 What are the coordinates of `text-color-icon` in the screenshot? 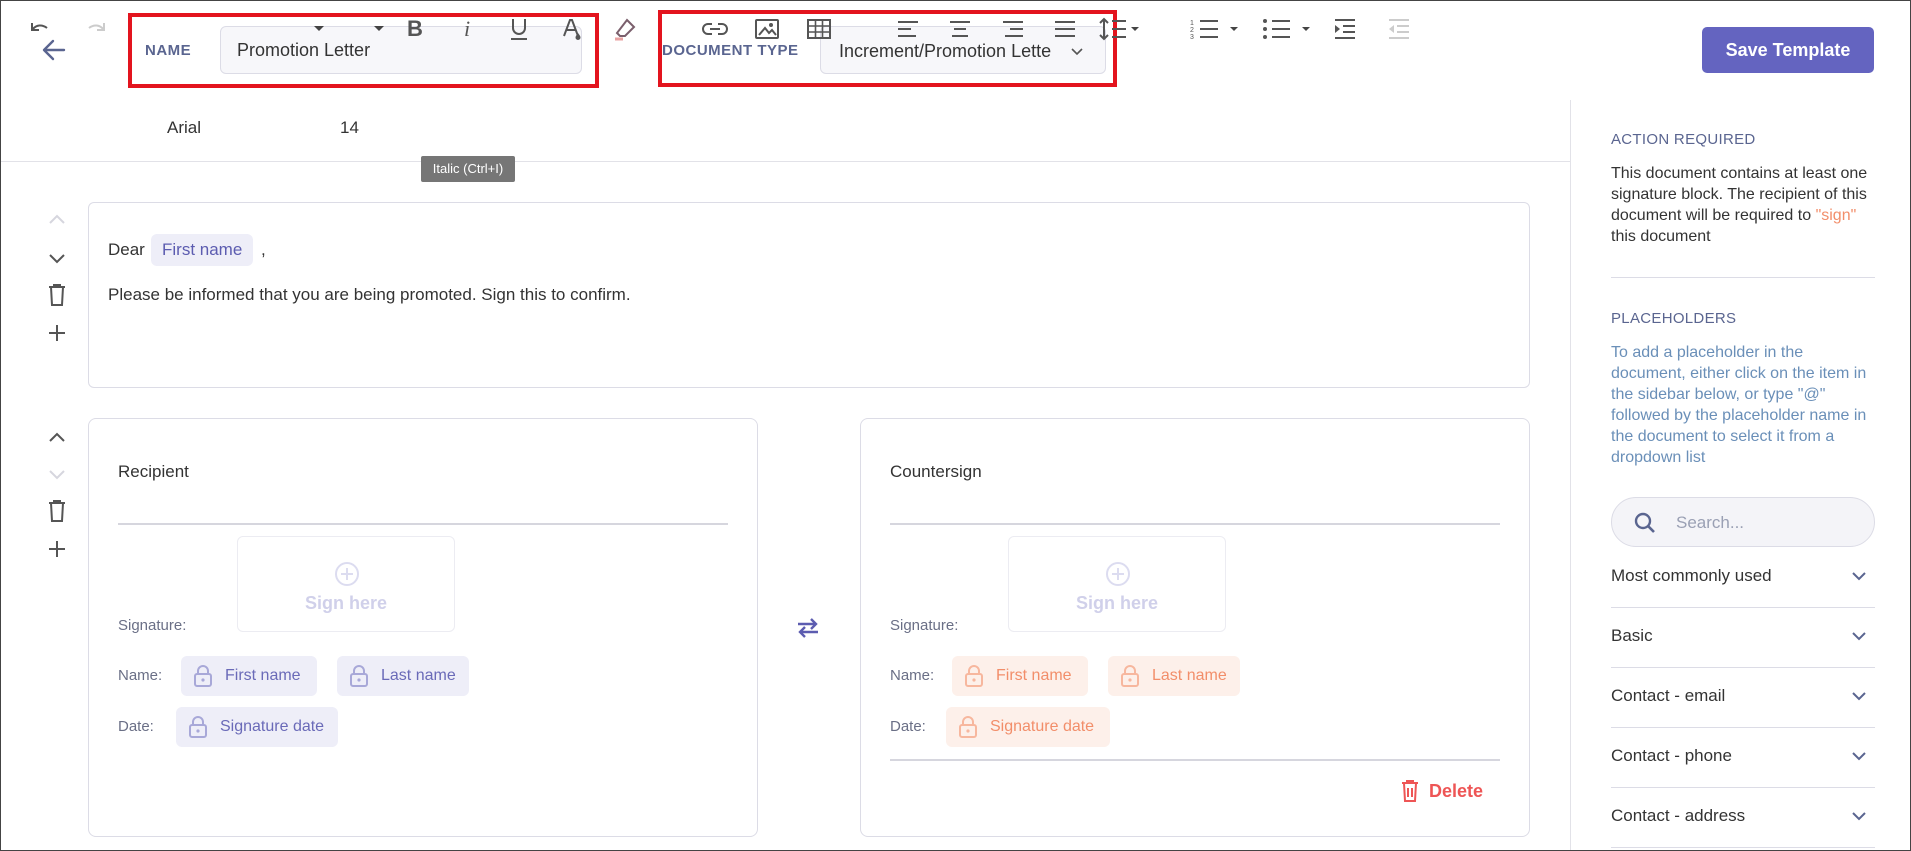 It's located at (571, 29).